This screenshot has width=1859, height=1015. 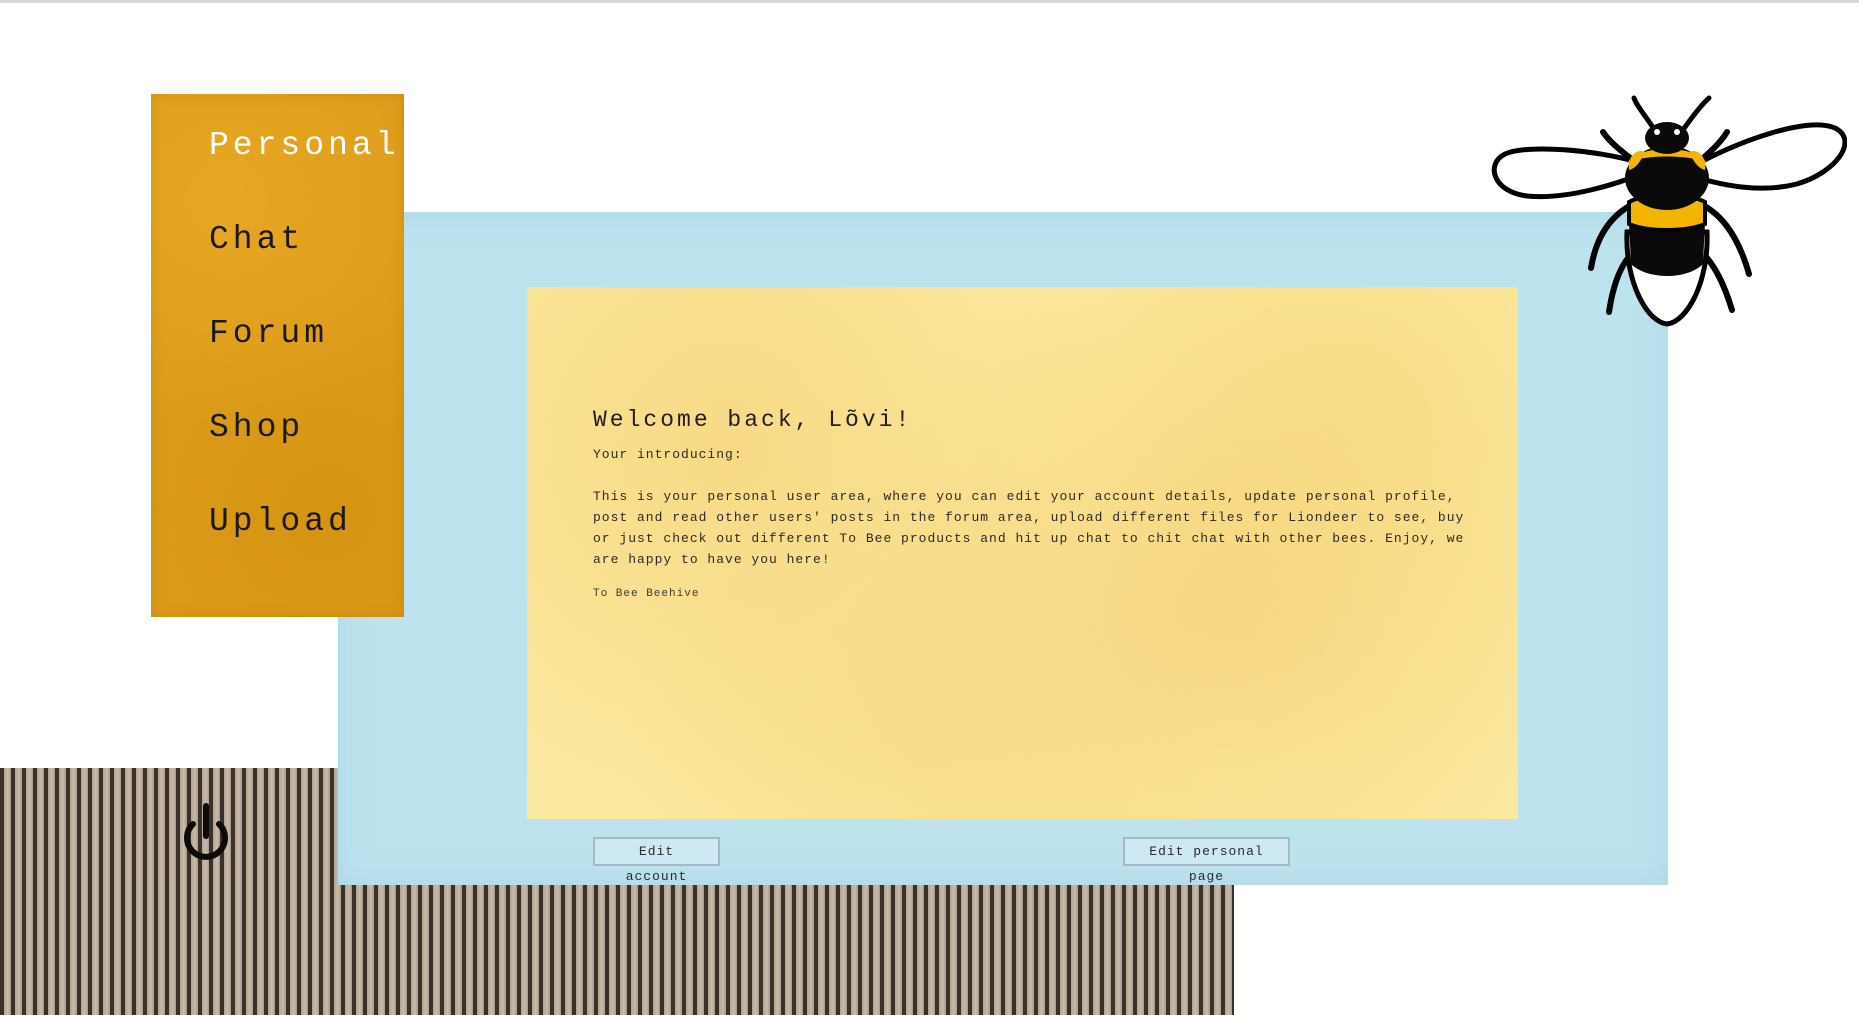 I want to click on nav-item-upload: Upload, so click(x=280, y=521).